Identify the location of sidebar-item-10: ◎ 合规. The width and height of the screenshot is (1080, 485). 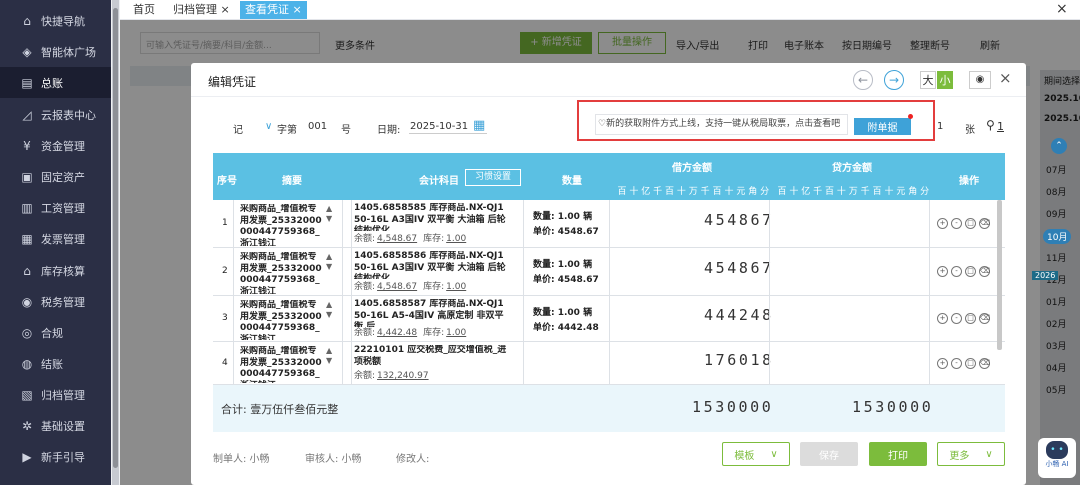
(55, 332).